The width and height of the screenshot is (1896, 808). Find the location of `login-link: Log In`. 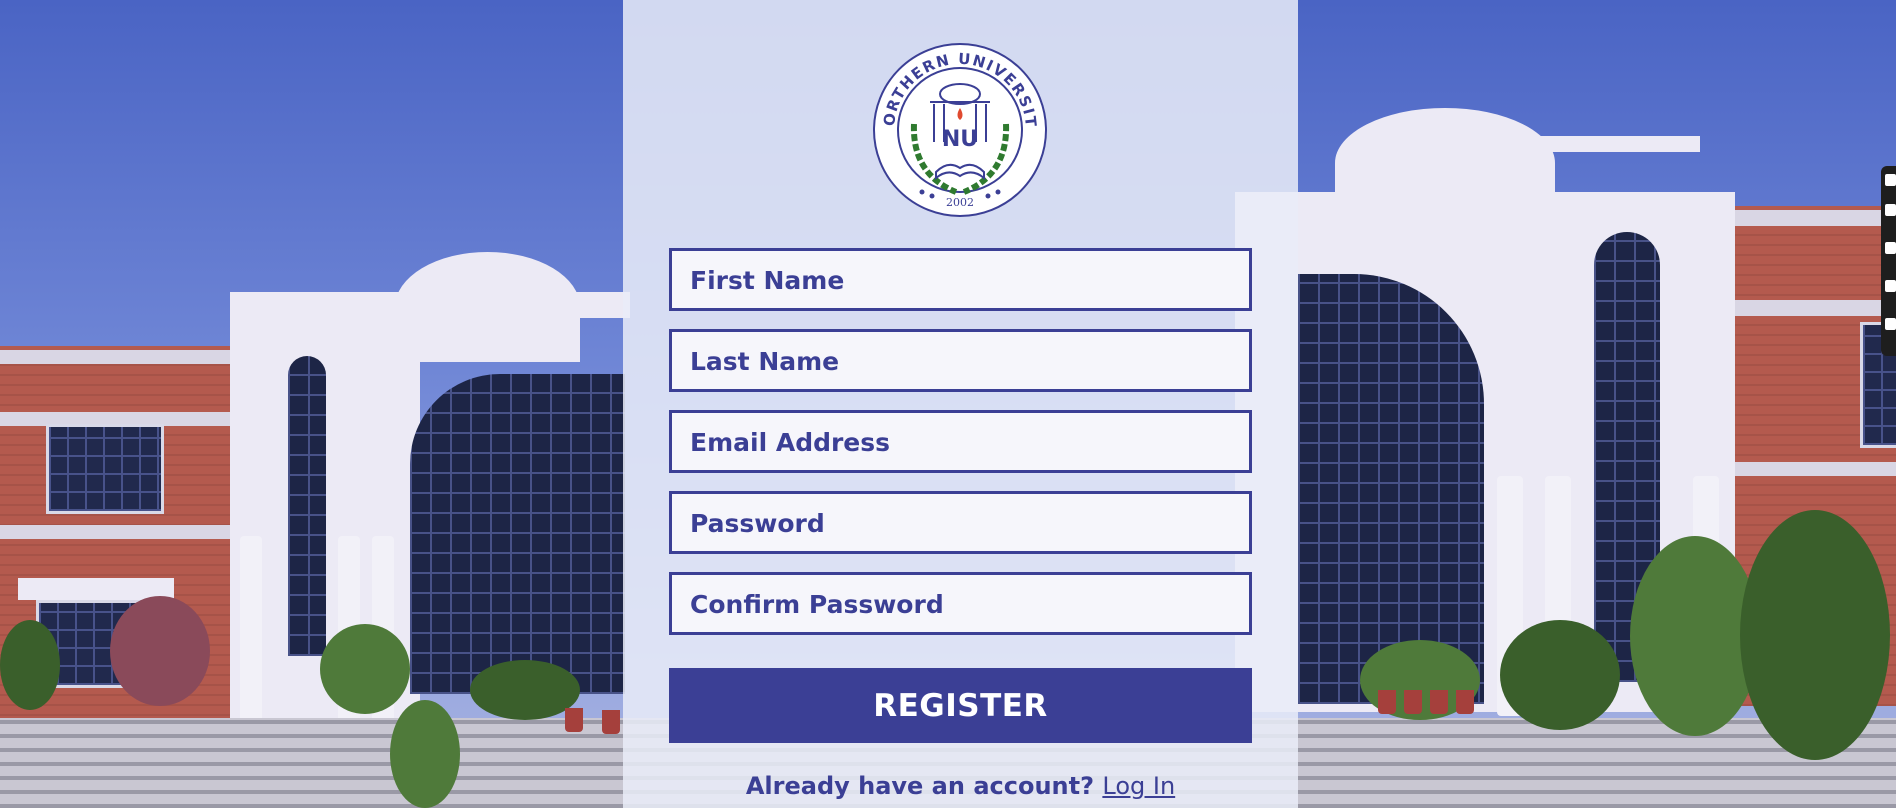

login-link: Log In is located at coordinates (1138, 786).